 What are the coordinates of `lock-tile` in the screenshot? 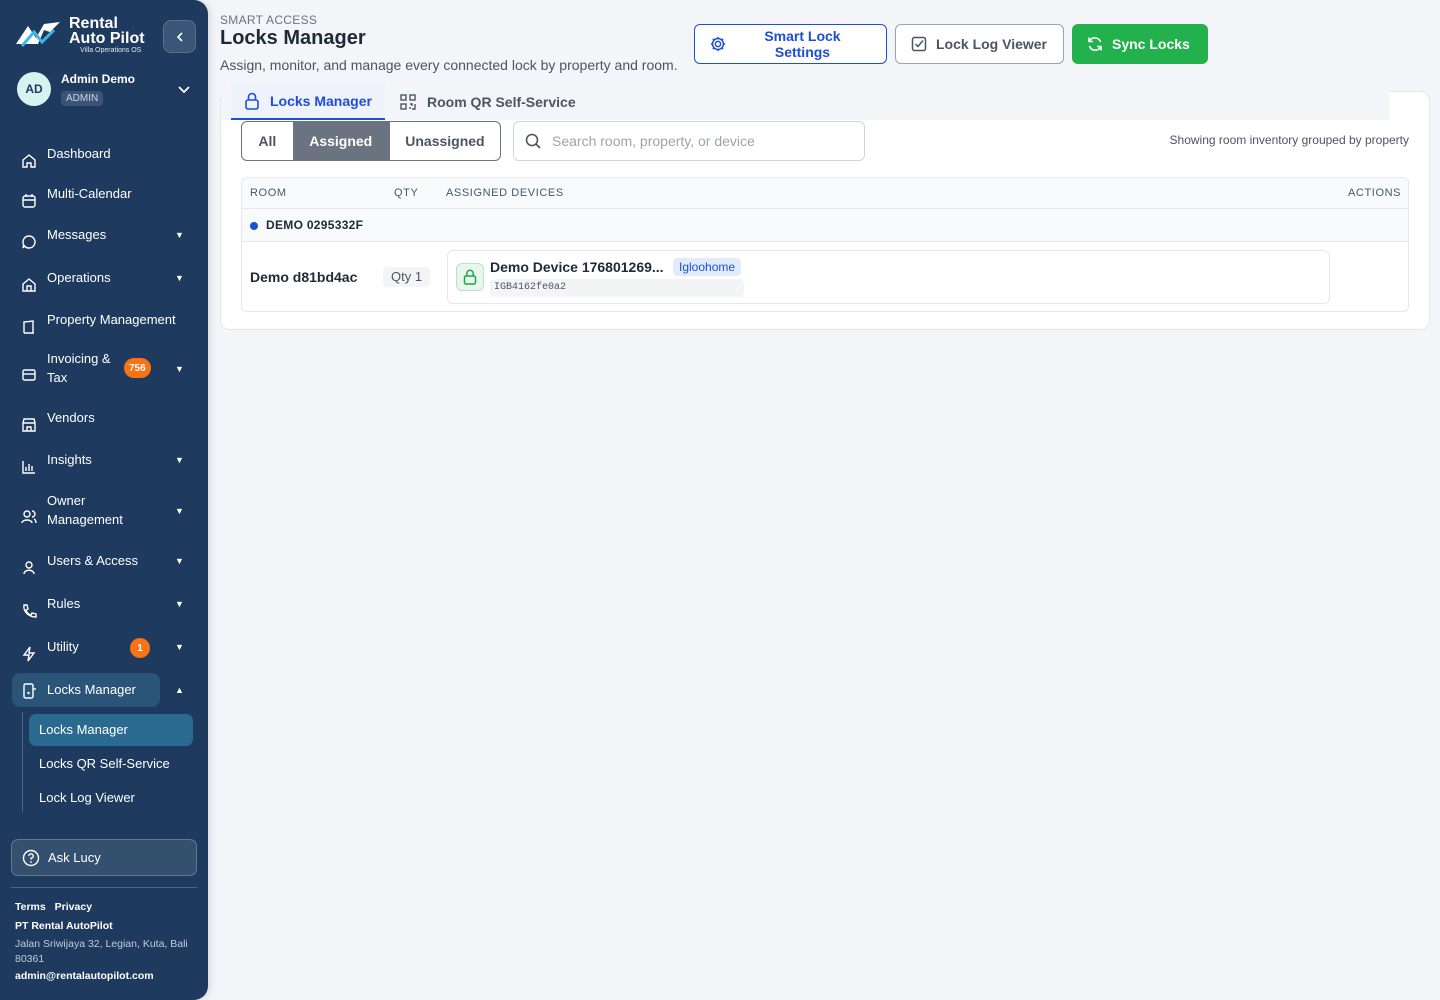 It's located at (470, 277).